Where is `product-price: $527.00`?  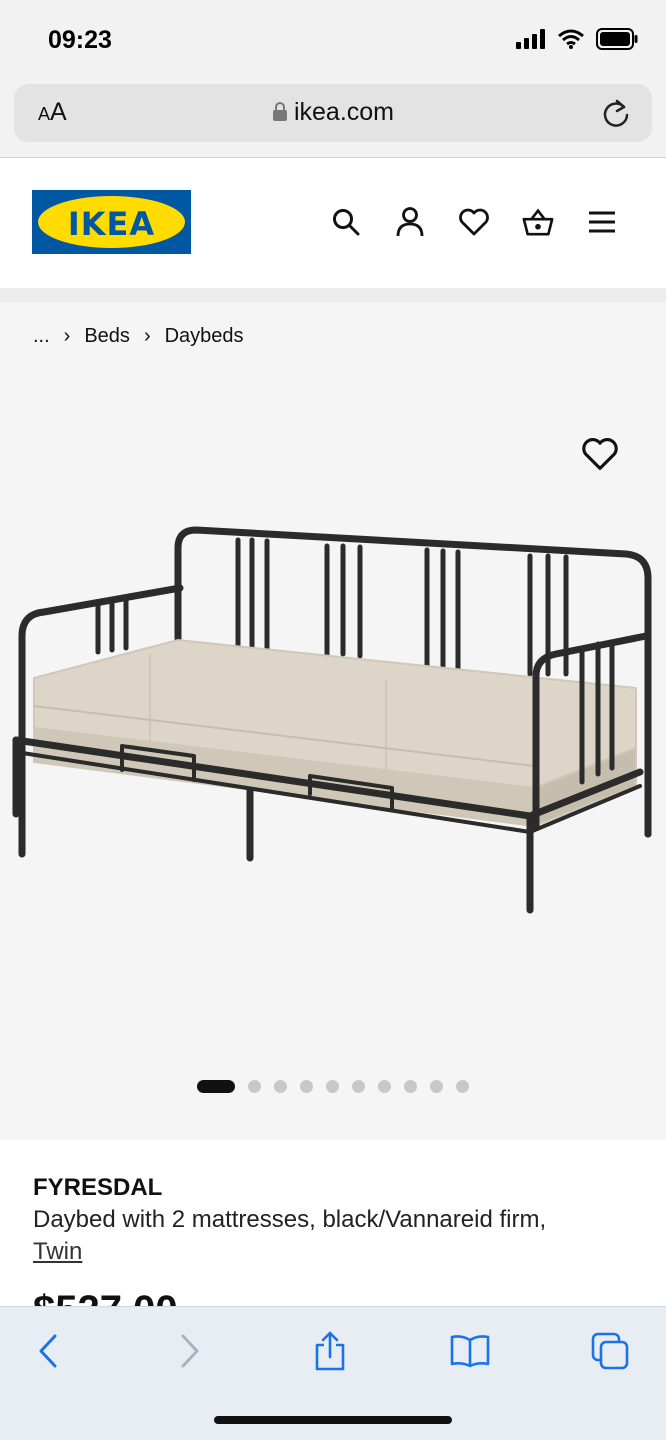 product-price: $527.00 is located at coordinates (105, 1298).